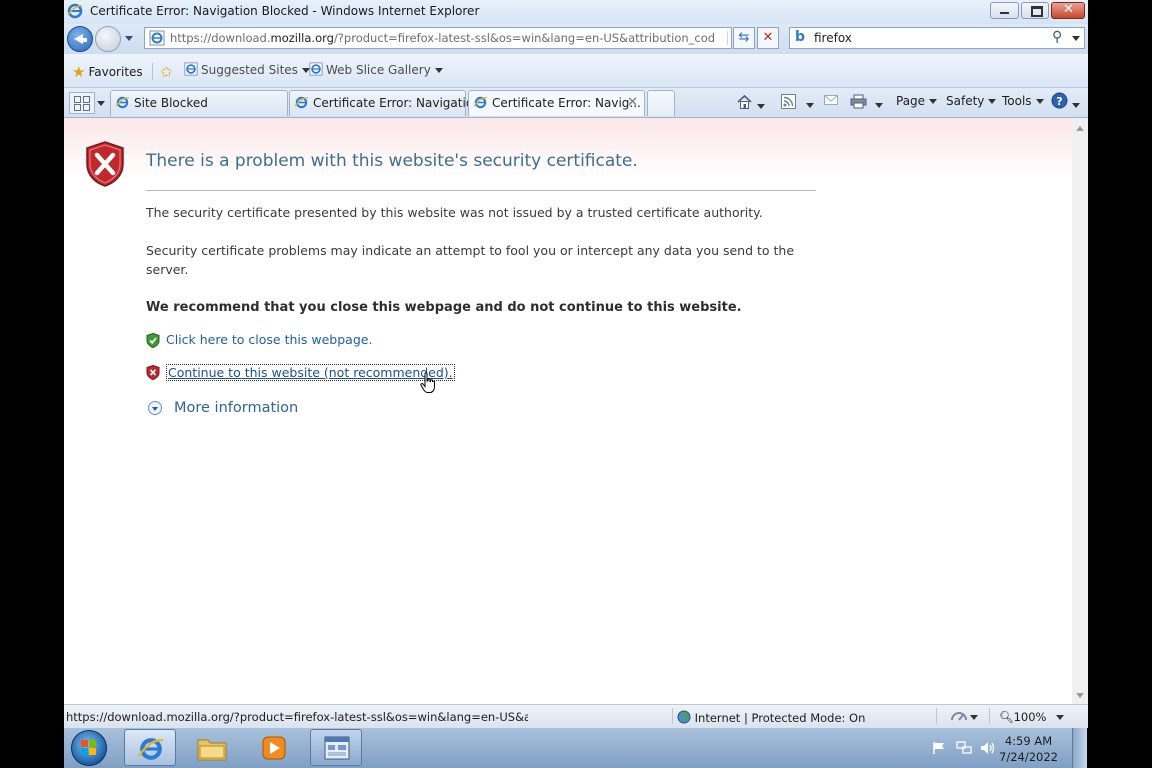 This screenshot has height=768, width=1152. I want to click on home-button, so click(750, 103).